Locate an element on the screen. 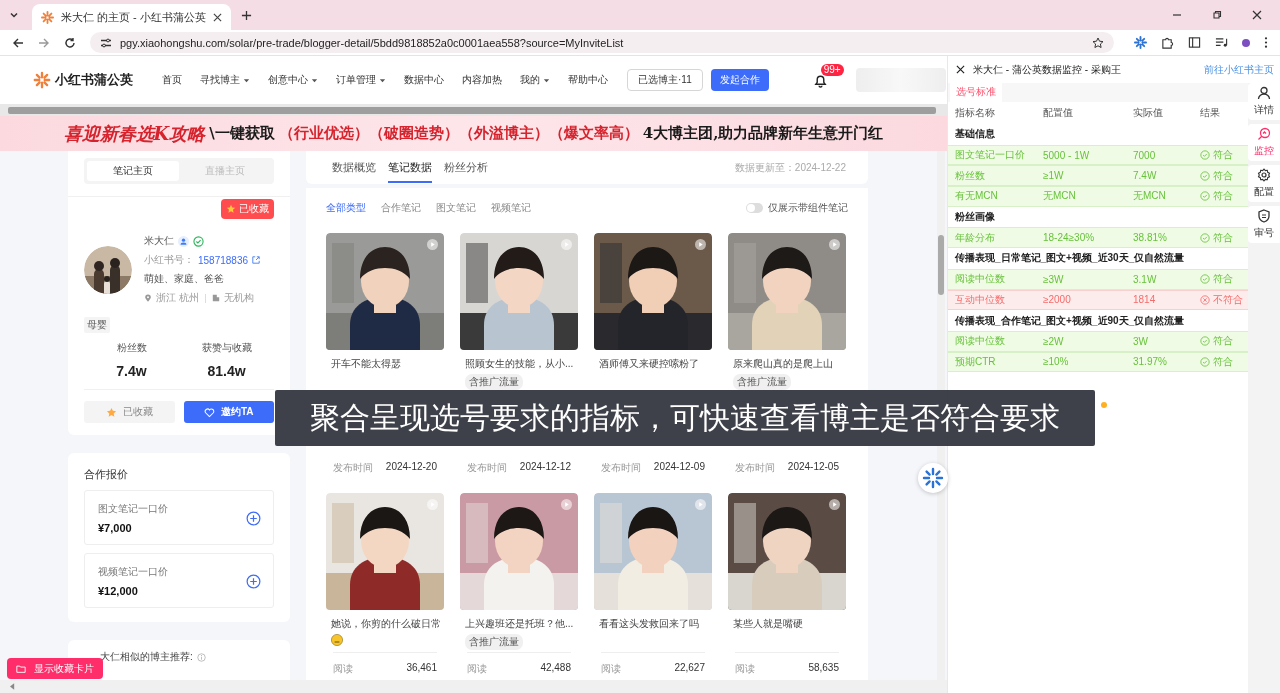  forward-icon is located at coordinates (44, 42).